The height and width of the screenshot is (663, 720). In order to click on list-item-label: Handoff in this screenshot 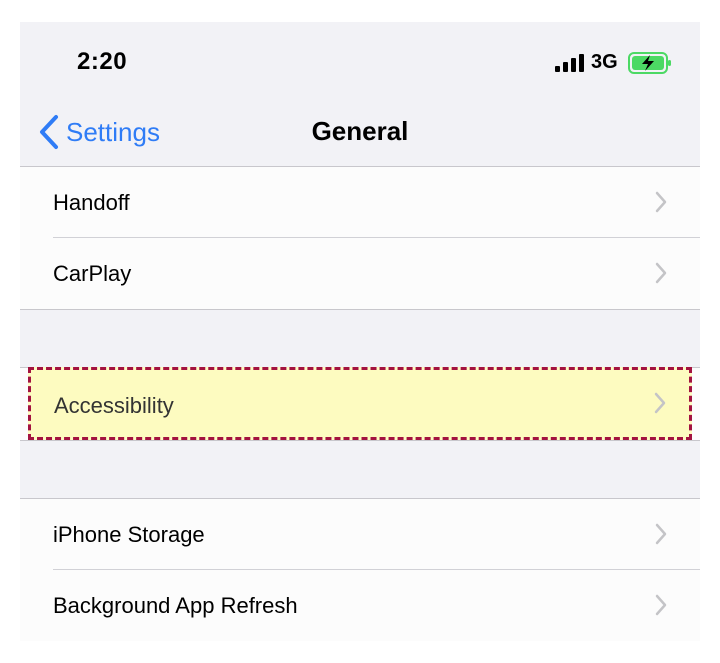, I will do `click(91, 202)`.